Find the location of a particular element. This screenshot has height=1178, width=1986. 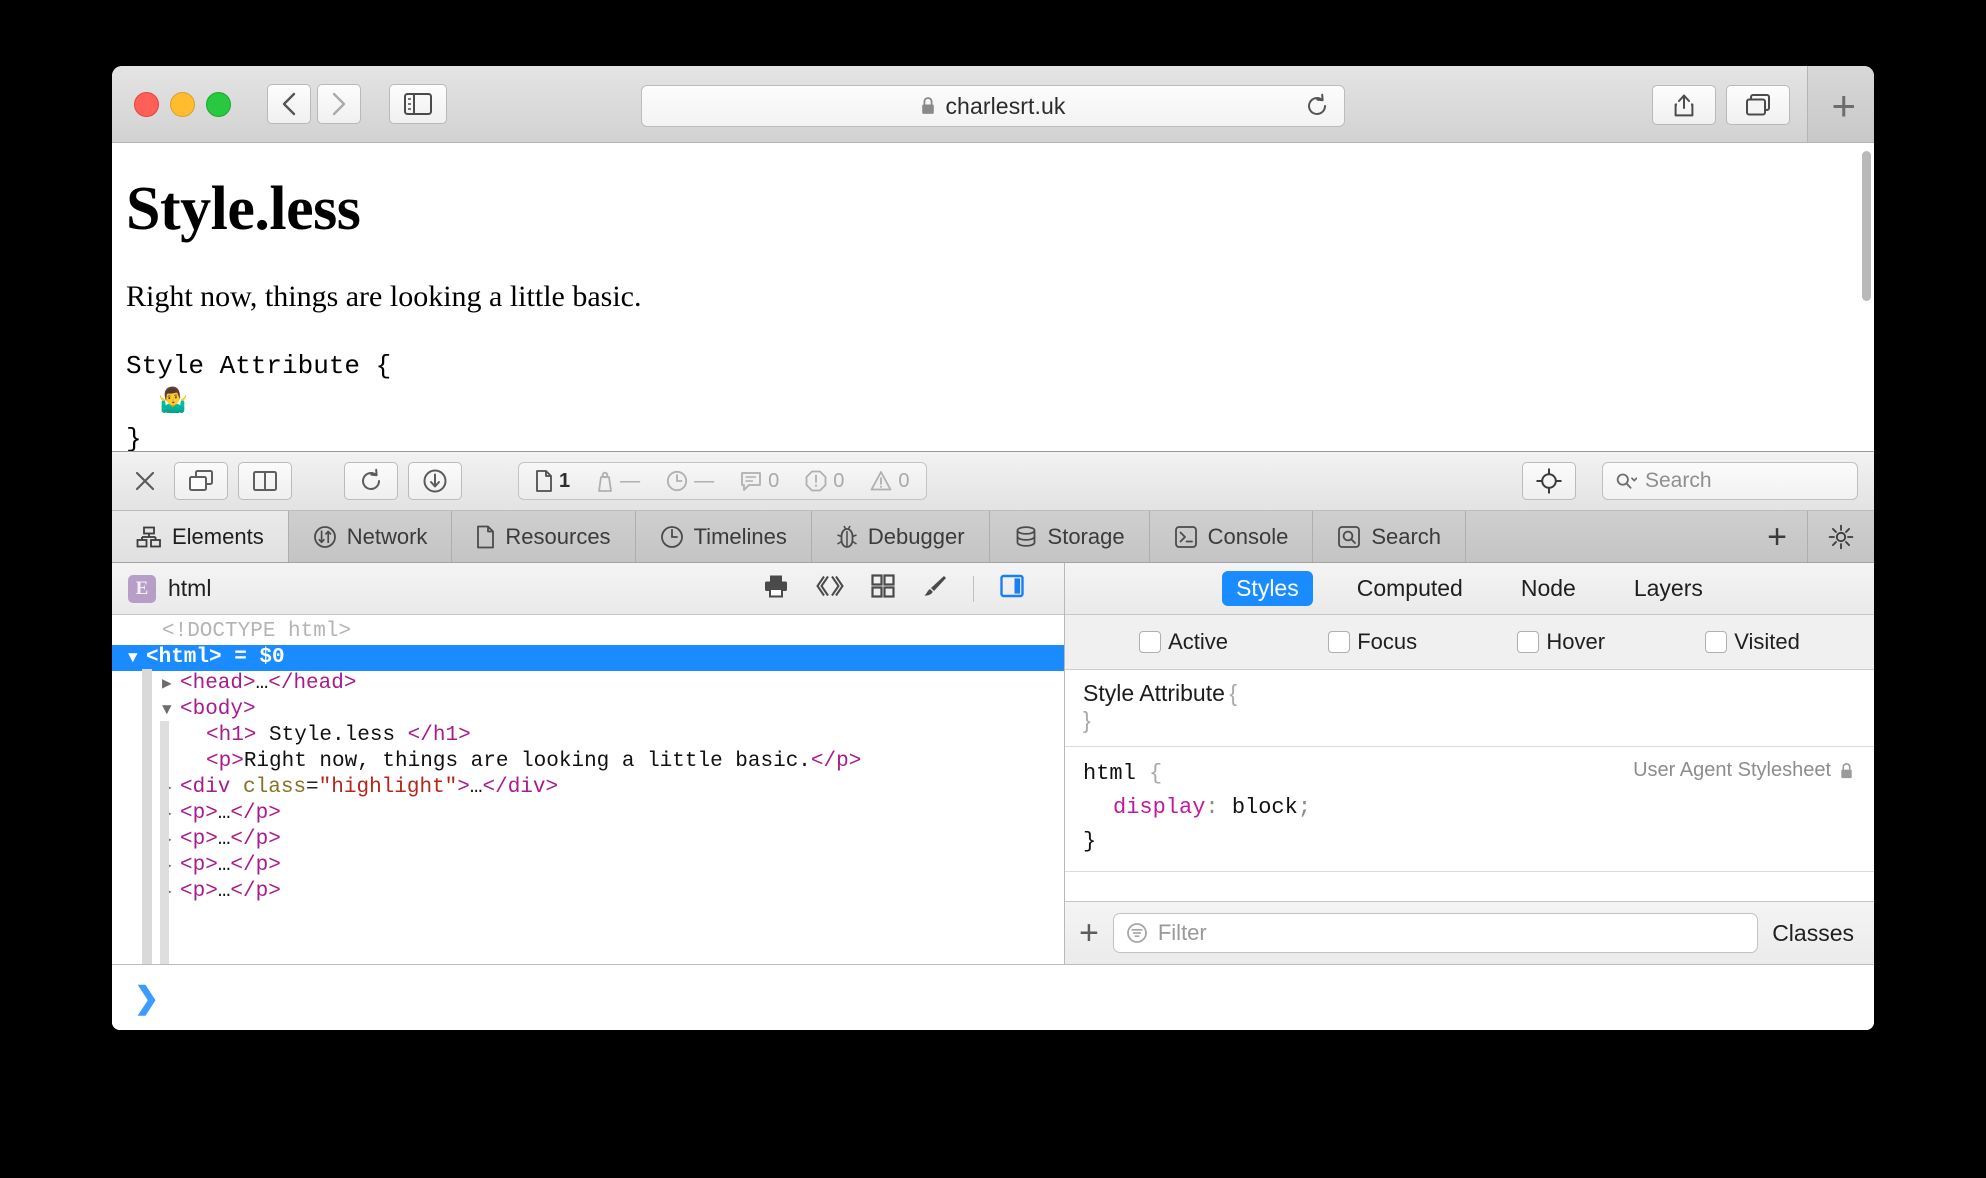

reload-button is located at coordinates (1317, 106).